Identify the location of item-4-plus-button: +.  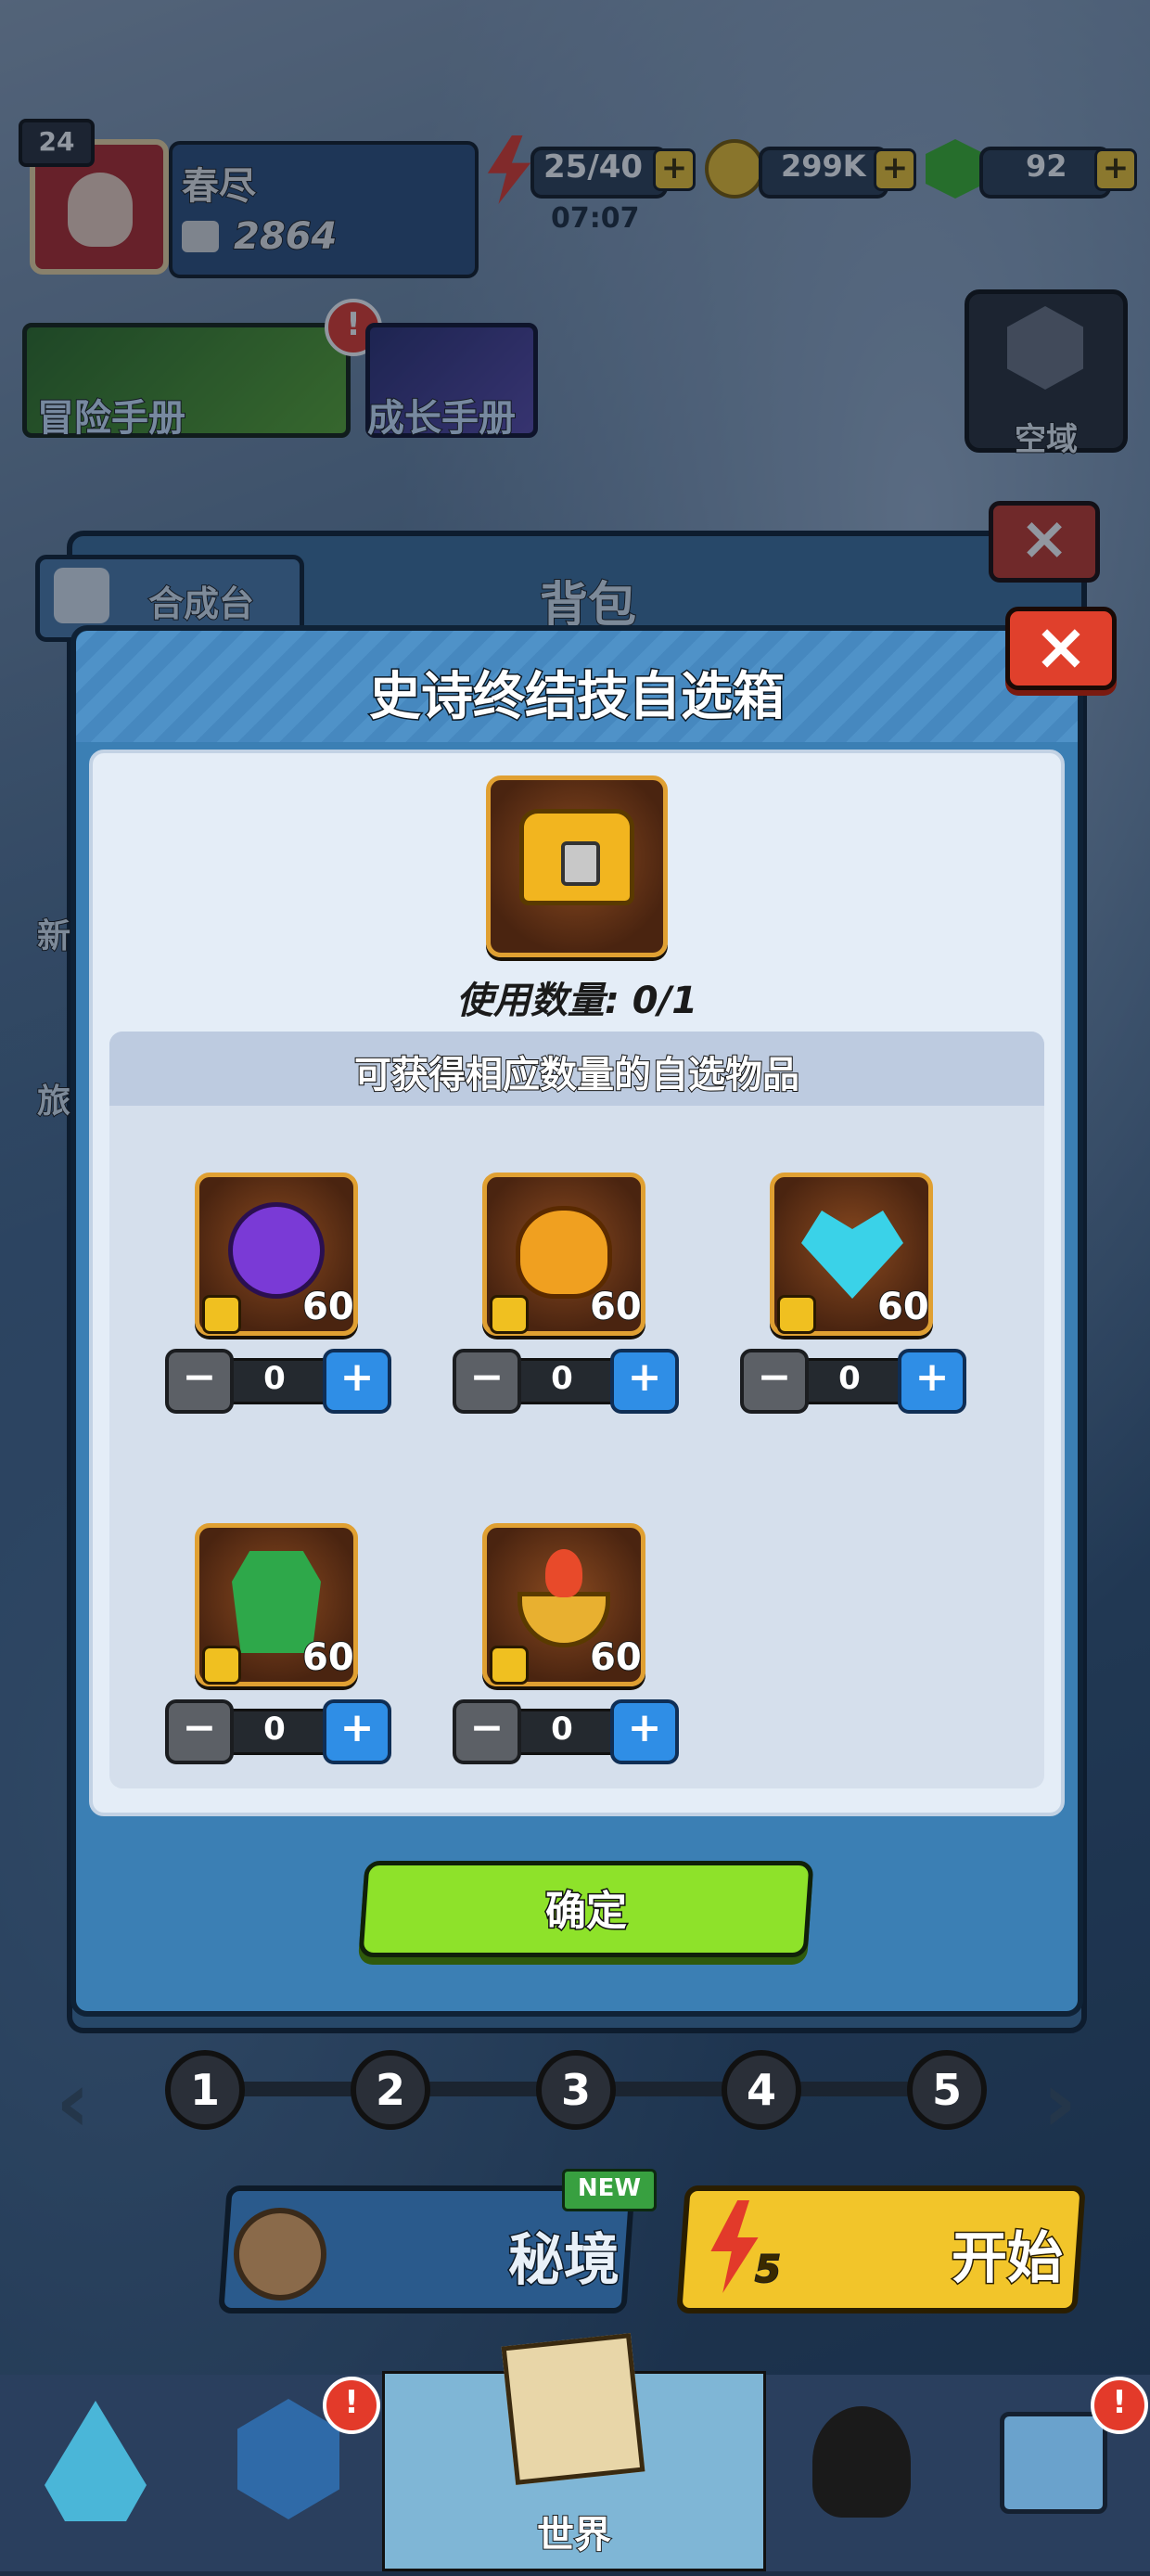
(357, 1731).